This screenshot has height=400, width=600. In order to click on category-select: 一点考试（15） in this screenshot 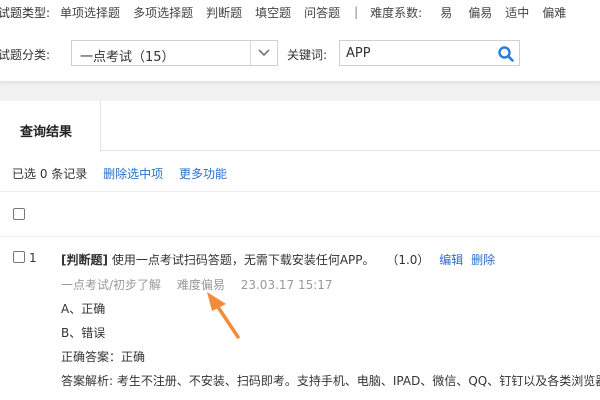, I will do `click(174, 53)`.